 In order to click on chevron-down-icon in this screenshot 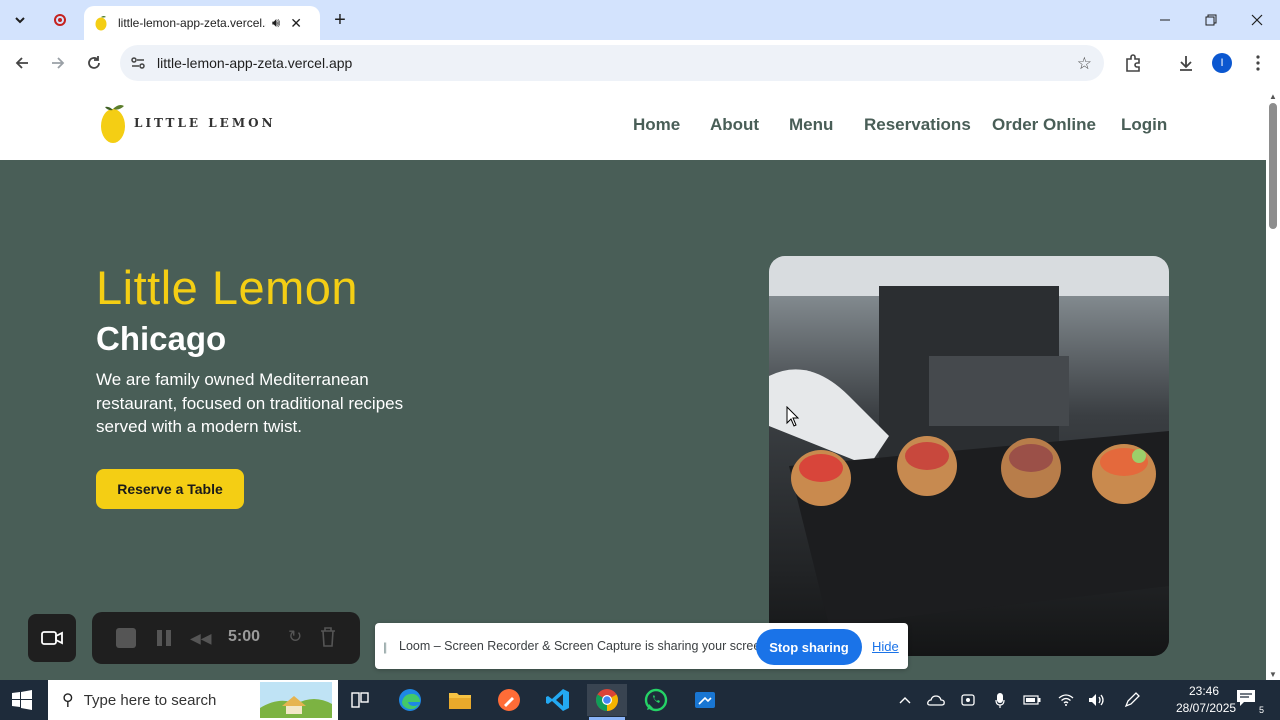, I will do `click(20, 20)`.